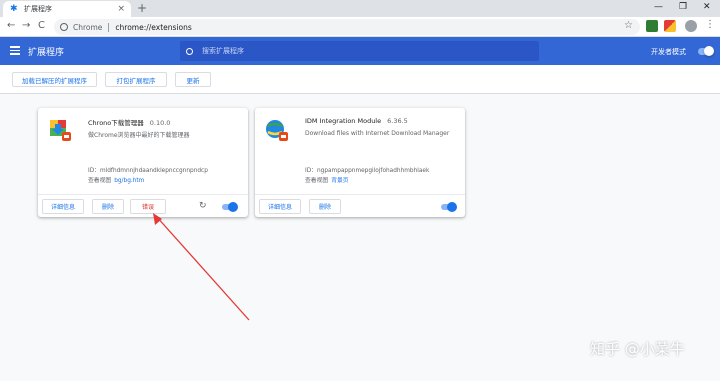 This screenshot has width=720, height=381. Describe the element at coordinates (14, 8) in the screenshot. I see `puzzle-icon: ✱` at that location.